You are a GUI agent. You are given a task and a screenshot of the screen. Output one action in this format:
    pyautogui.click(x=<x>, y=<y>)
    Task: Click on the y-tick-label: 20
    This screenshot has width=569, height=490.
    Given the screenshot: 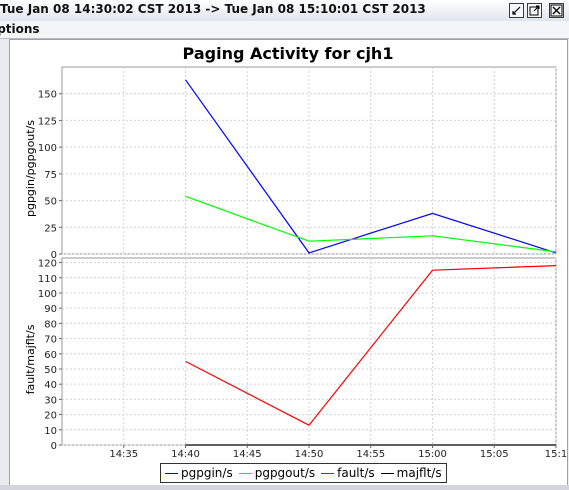 What is the action you would take?
    pyautogui.click(x=50, y=416)
    